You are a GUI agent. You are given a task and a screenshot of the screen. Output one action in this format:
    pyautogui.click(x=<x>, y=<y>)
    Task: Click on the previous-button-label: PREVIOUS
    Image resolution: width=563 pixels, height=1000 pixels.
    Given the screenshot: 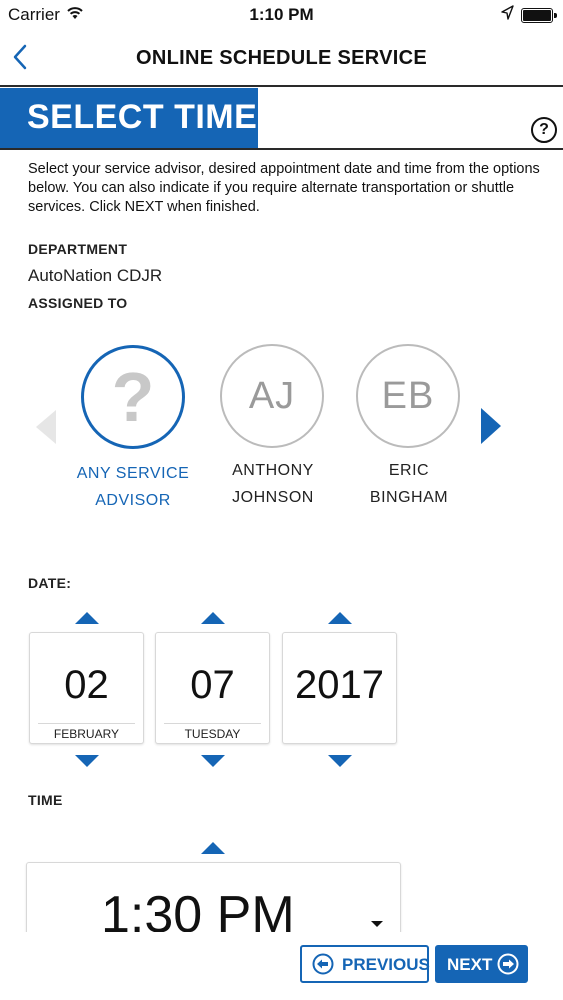 What is the action you would take?
    pyautogui.click(x=386, y=964)
    